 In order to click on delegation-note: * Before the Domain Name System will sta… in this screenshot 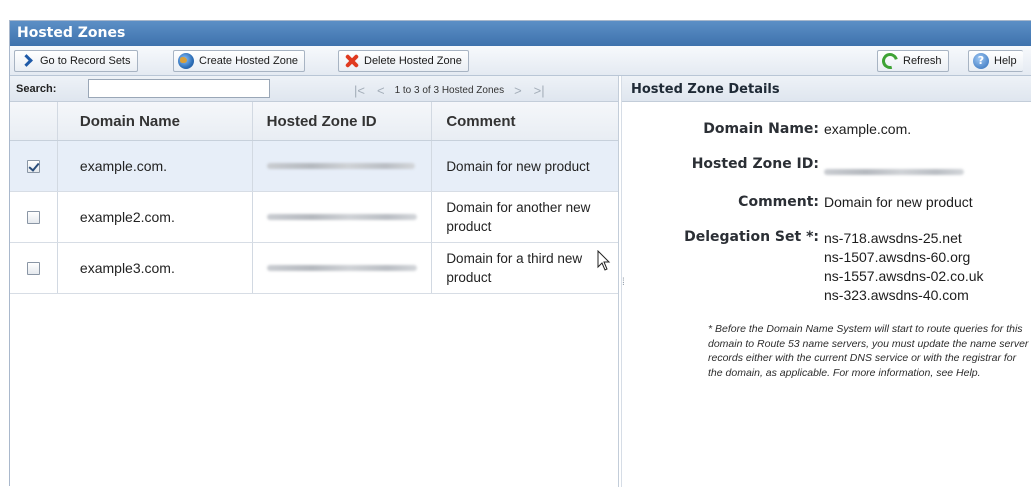, I will do `click(868, 351)`.